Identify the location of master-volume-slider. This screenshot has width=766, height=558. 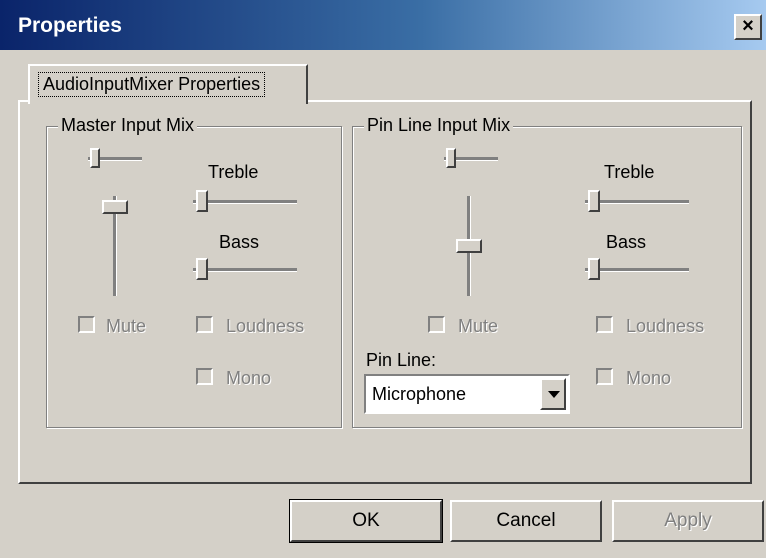
(115, 247).